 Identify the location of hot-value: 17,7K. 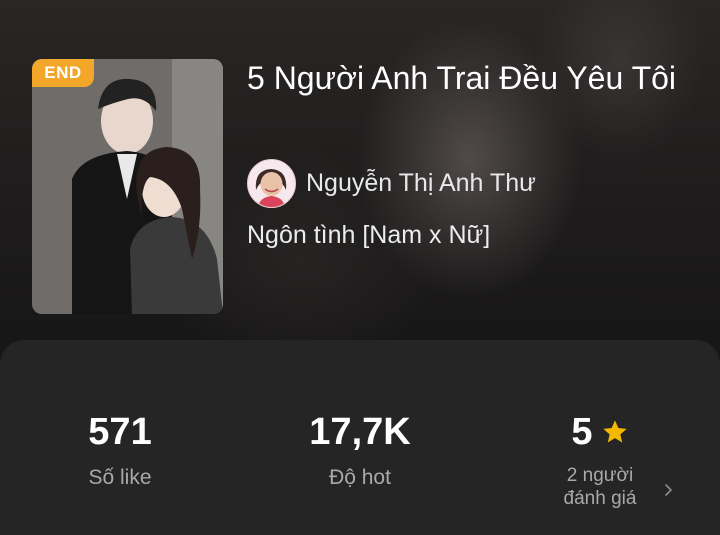
(360, 432).